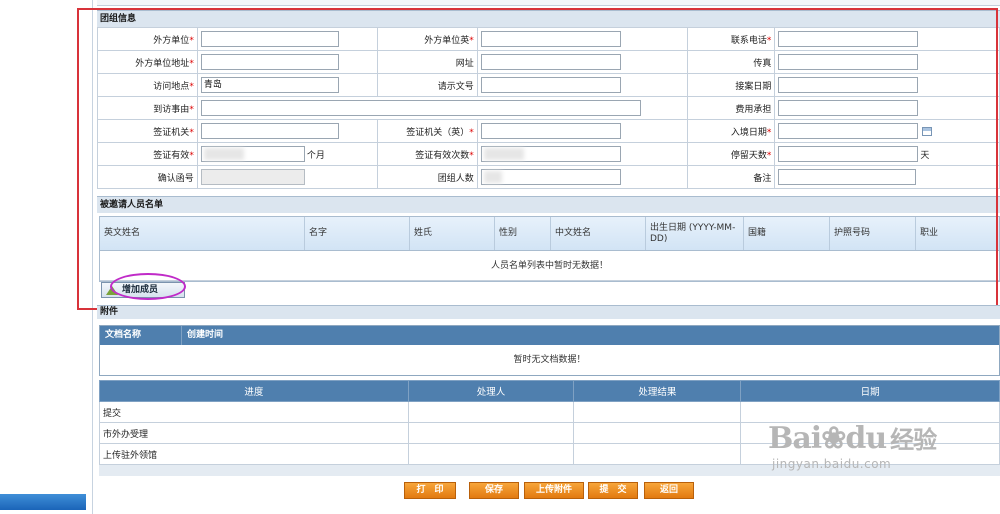 The height and width of the screenshot is (514, 1000). Describe the element at coordinates (427, 39) in the screenshot. I see `foreign-unit-en-label: 外方单位英*` at that location.